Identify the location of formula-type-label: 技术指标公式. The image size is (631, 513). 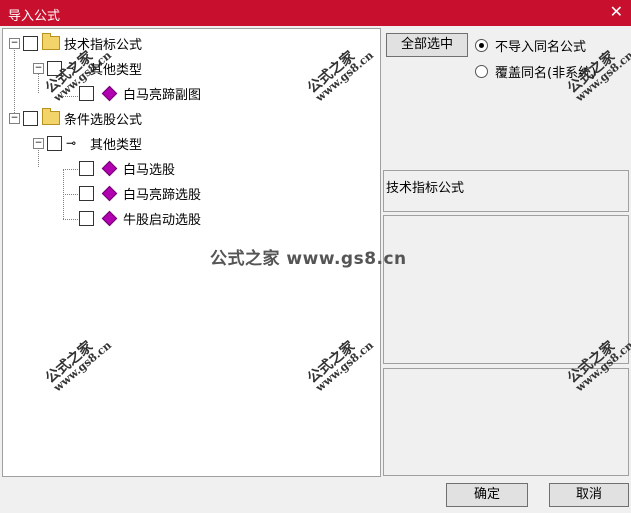
(425, 188).